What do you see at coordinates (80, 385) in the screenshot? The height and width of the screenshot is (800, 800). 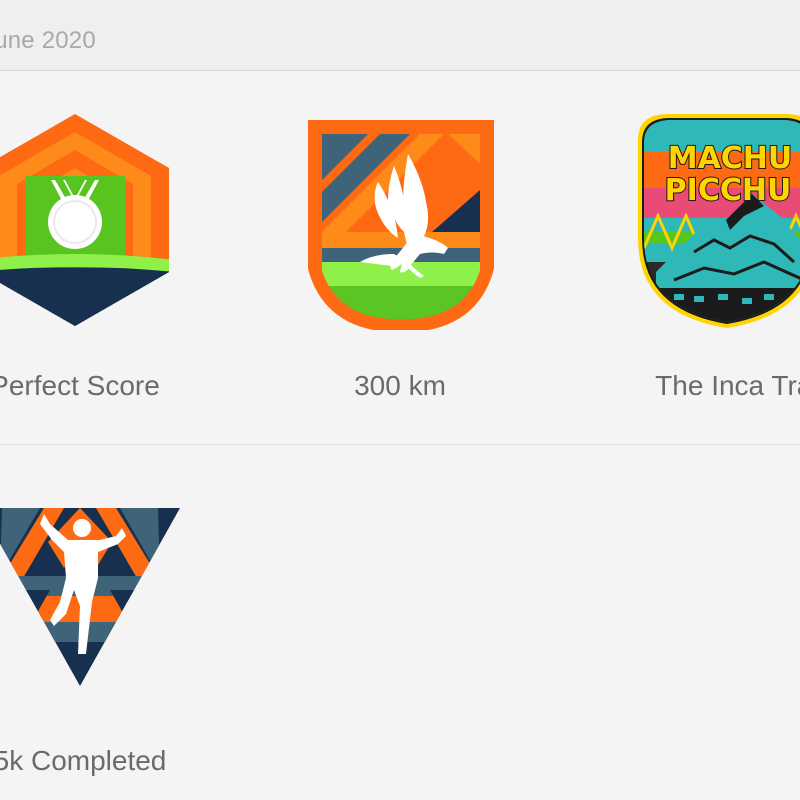 I see `badge-label: Perfect Score` at bounding box center [80, 385].